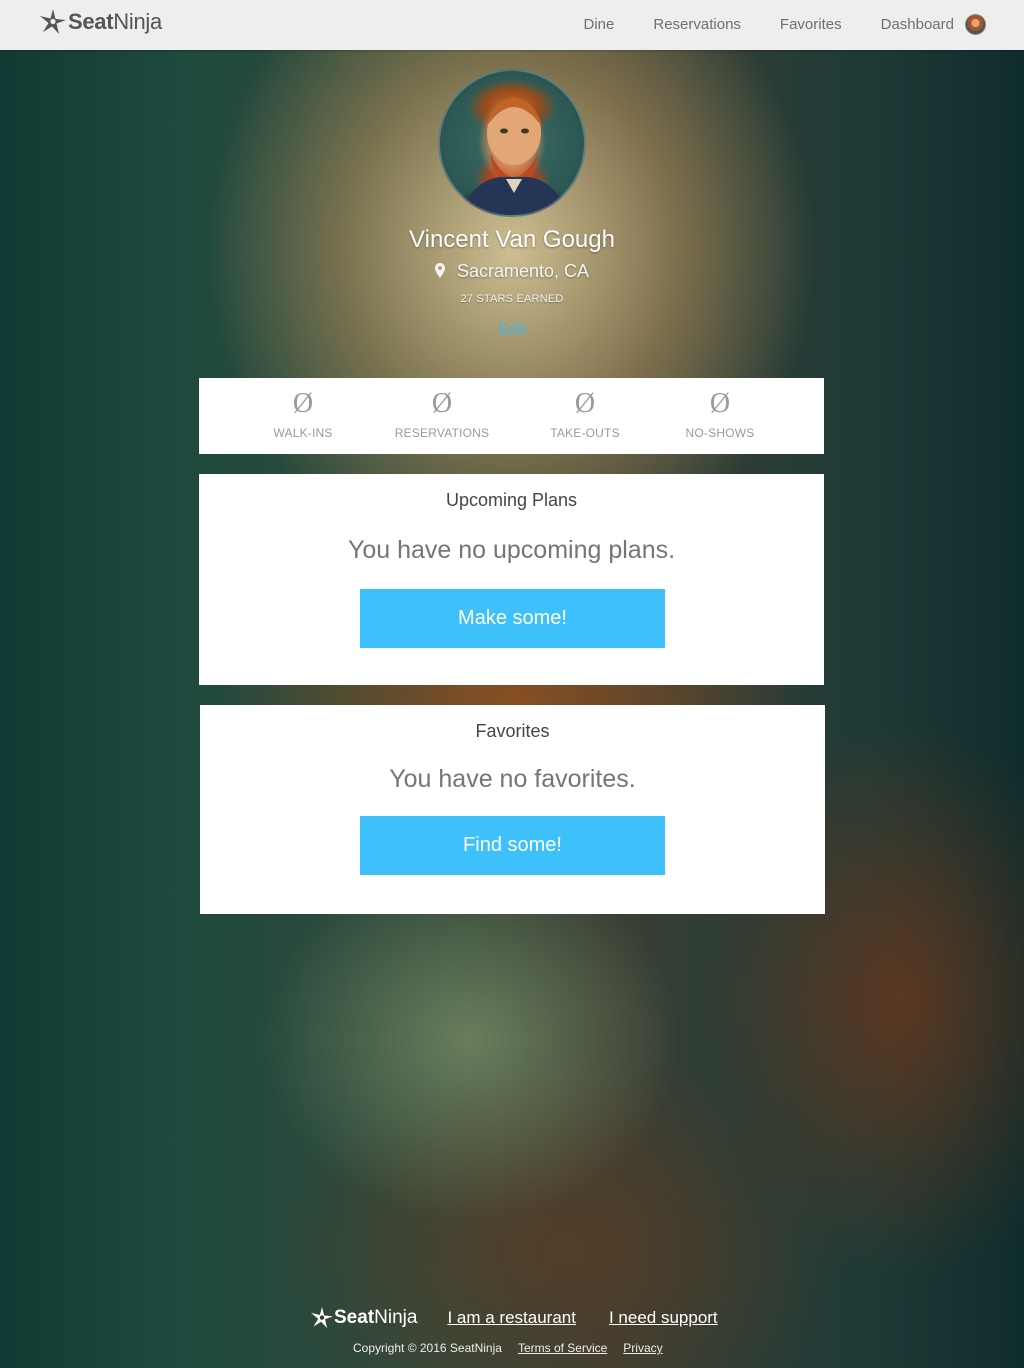 Image resolution: width=1024 pixels, height=1368 pixels. Describe the element at coordinates (811, 24) in the screenshot. I see `nav-link-favorites: Favorites` at that location.